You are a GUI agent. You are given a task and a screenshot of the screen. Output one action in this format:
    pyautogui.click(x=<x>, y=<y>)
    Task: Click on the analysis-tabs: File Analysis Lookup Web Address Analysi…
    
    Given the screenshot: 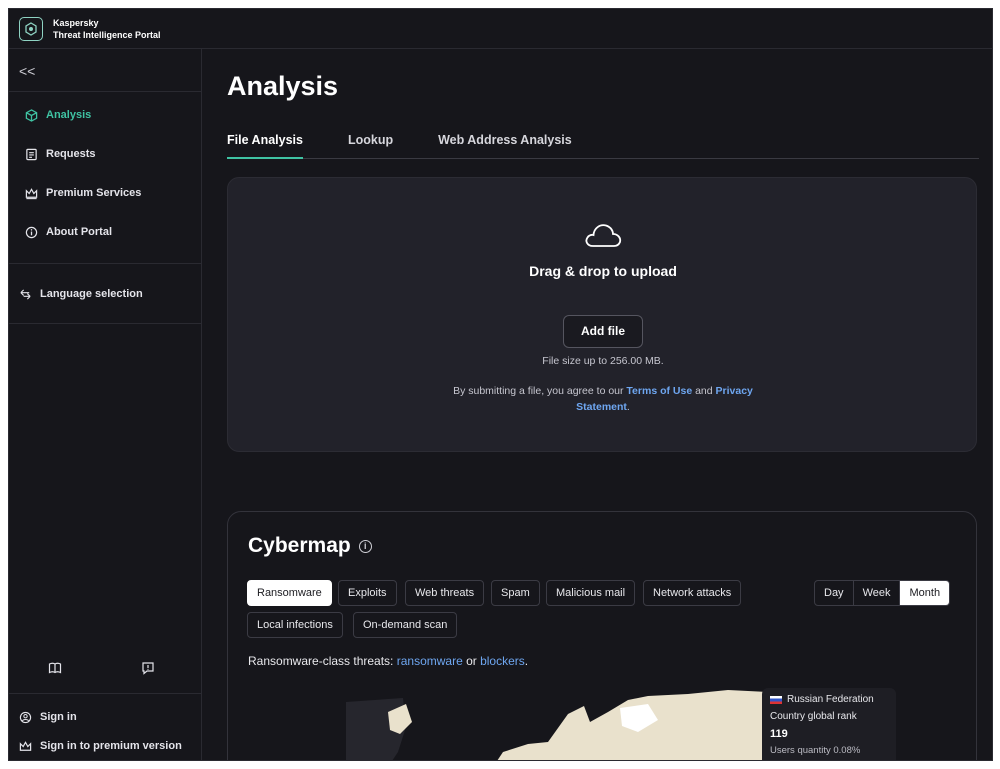 What is the action you would take?
    pyautogui.click(x=603, y=146)
    